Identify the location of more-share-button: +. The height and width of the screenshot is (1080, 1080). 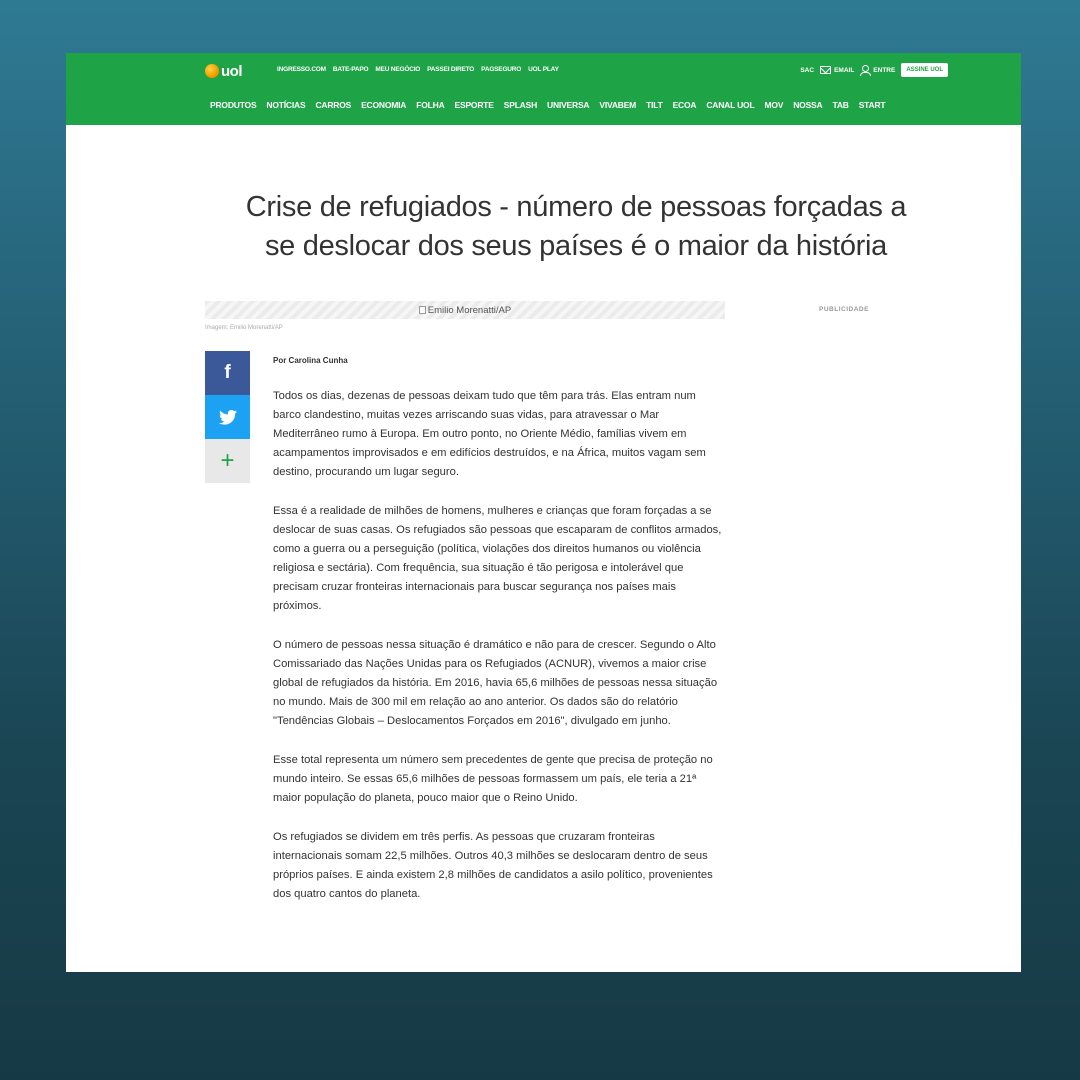
(227, 461).